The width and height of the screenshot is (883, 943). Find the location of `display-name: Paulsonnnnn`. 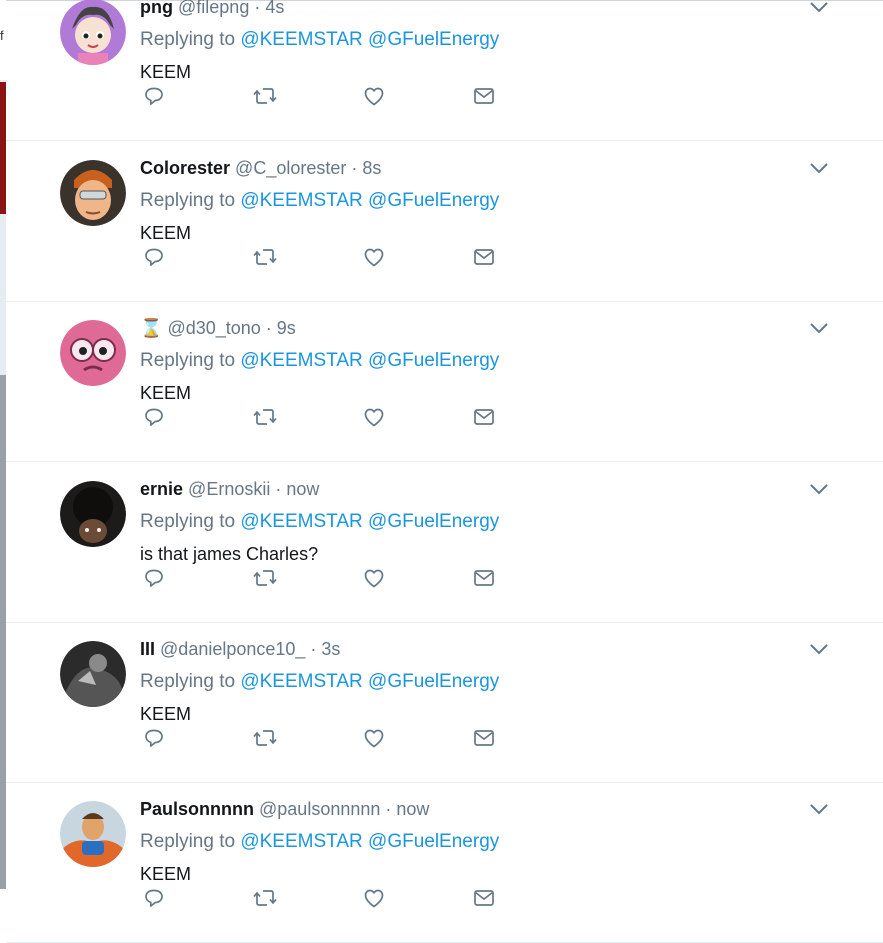

display-name: Paulsonnnnn is located at coordinates (197, 809).